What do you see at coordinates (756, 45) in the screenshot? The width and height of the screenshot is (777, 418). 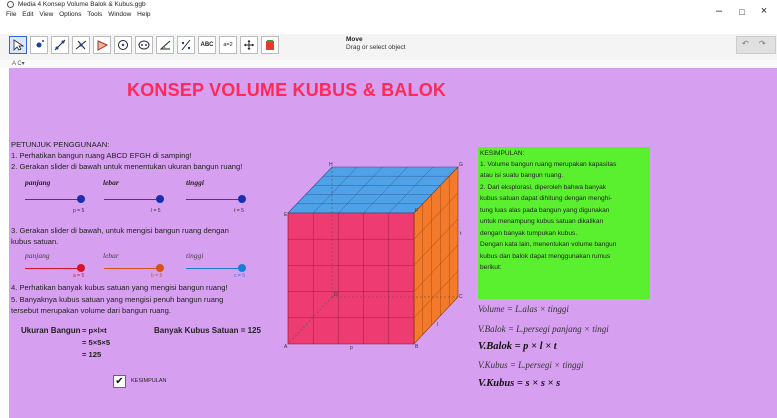 I see `undo-redo-panel: ↶ ↷` at bounding box center [756, 45].